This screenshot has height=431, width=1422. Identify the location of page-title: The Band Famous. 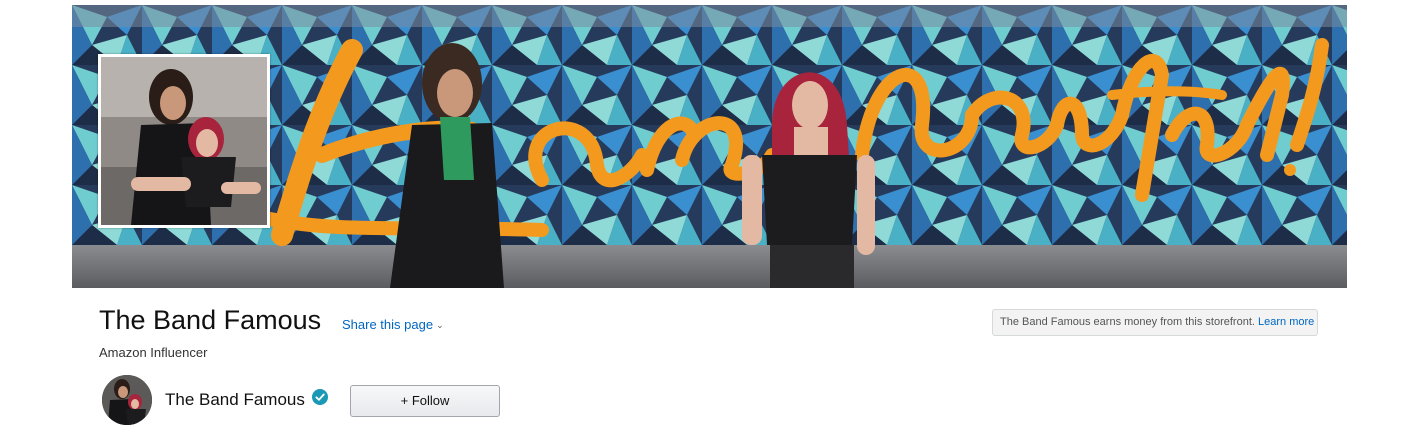
(210, 320).